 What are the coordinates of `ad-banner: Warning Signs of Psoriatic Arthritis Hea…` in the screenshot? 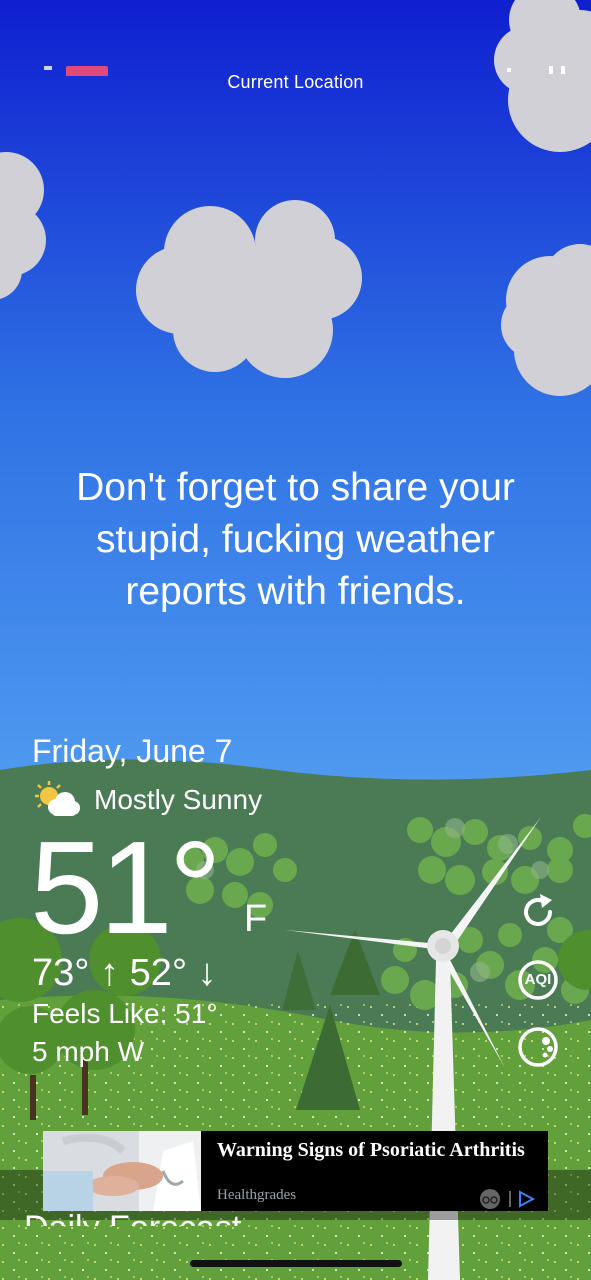 It's located at (295, 1171).